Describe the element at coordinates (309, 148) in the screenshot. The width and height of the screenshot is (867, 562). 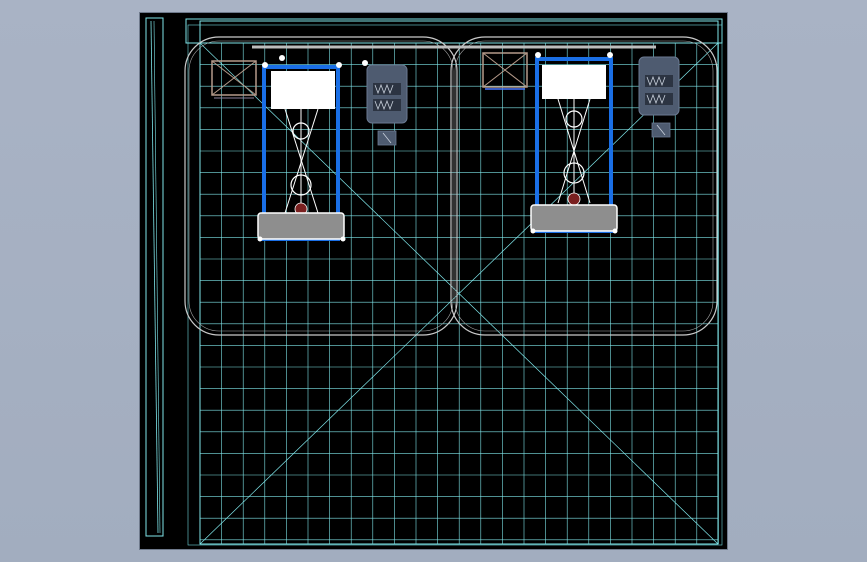
I see `left-unit` at that location.